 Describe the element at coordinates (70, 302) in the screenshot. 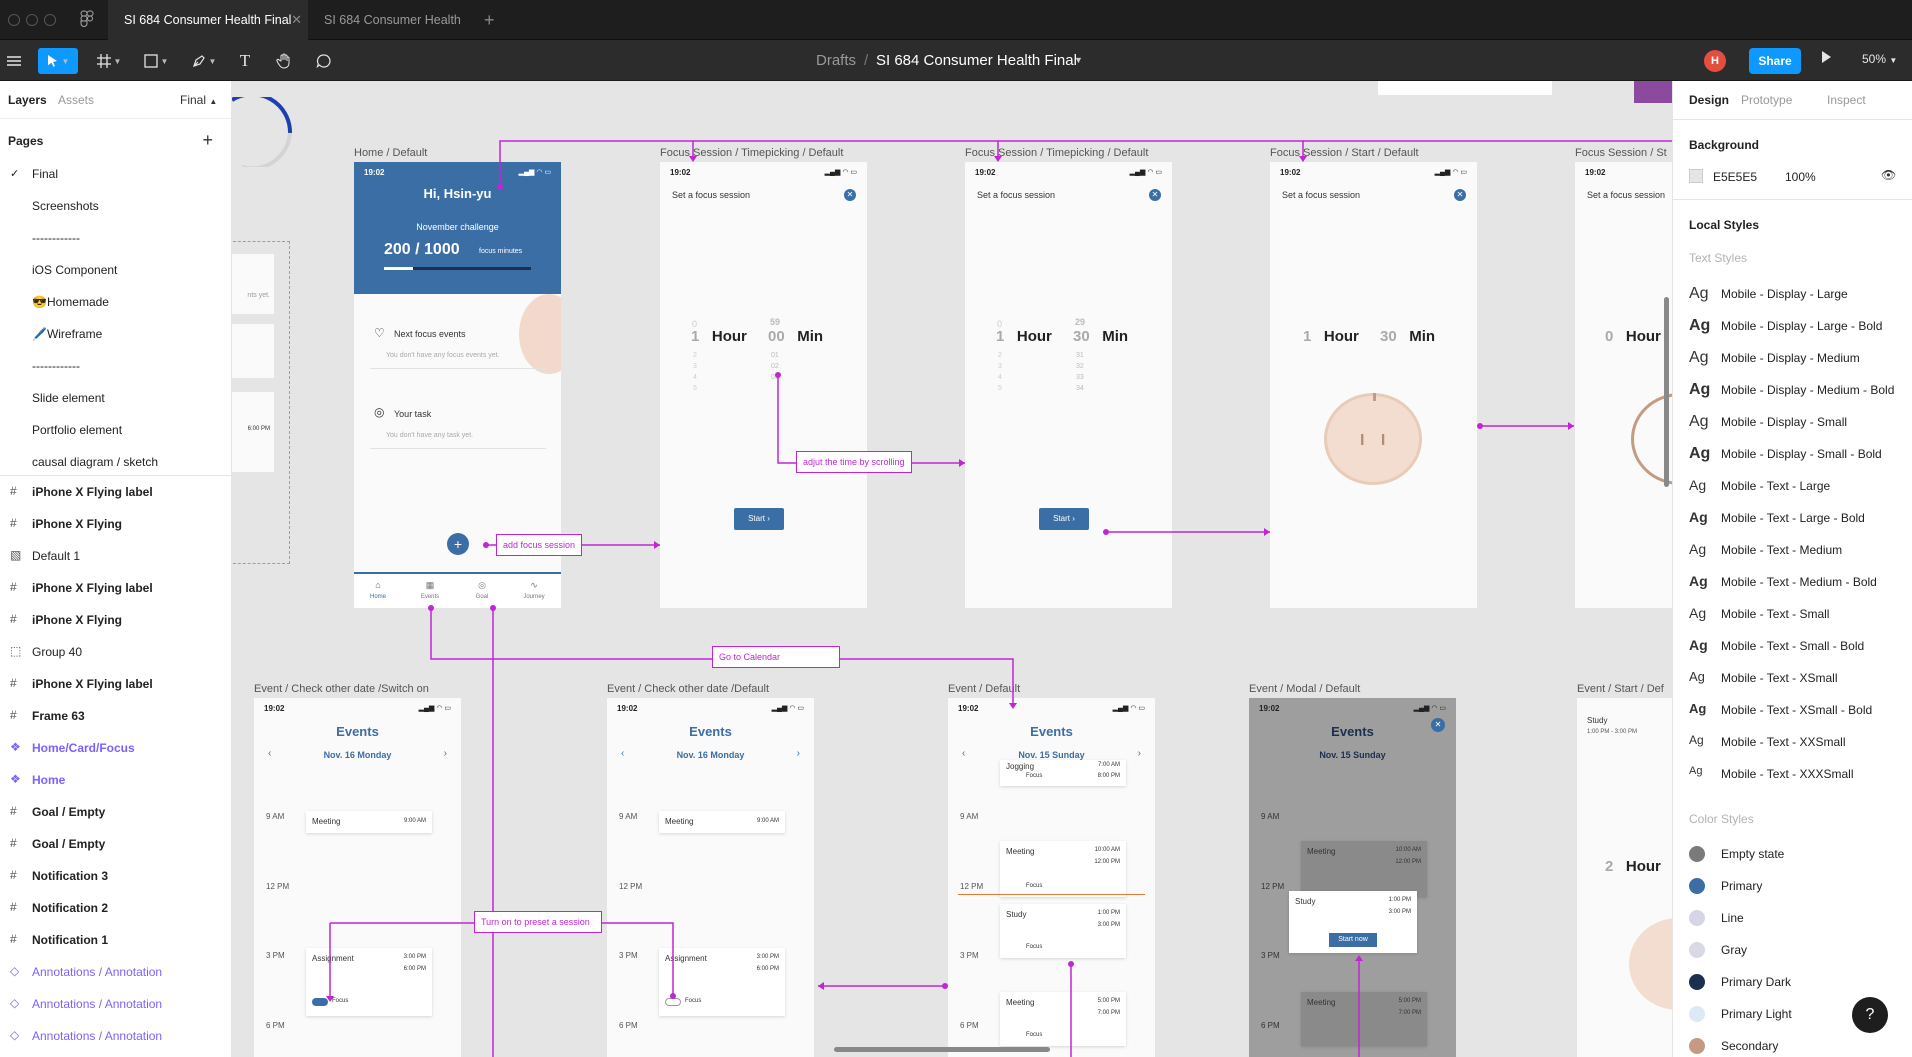

I see `page-item: 😎Homemade` at that location.